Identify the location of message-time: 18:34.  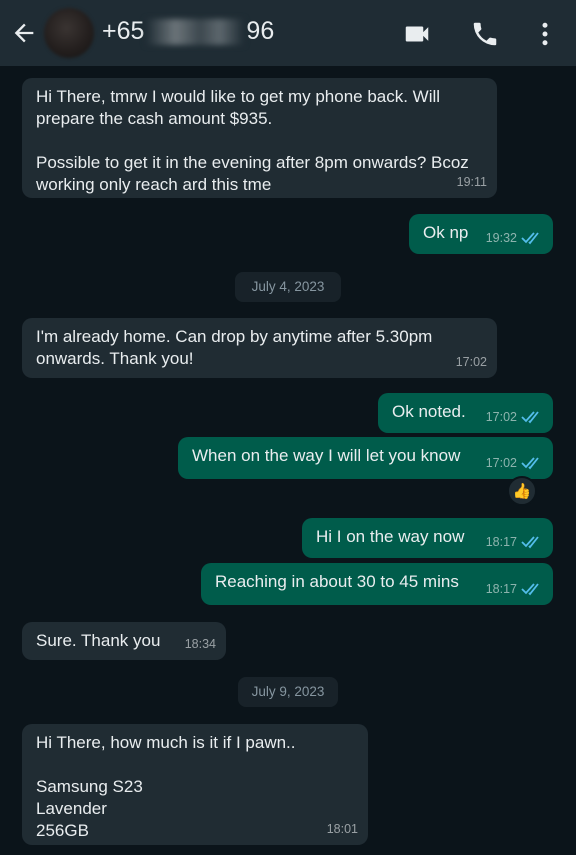
(200, 644).